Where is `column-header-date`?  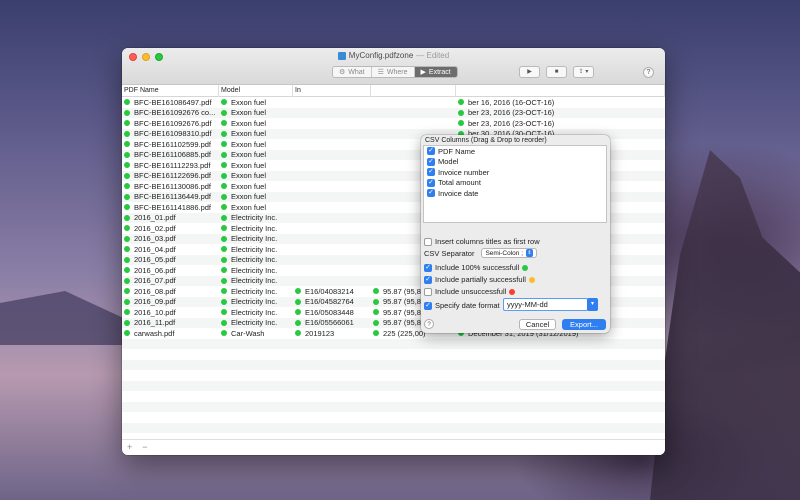 column-header-date is located at coordinates (560, 91).